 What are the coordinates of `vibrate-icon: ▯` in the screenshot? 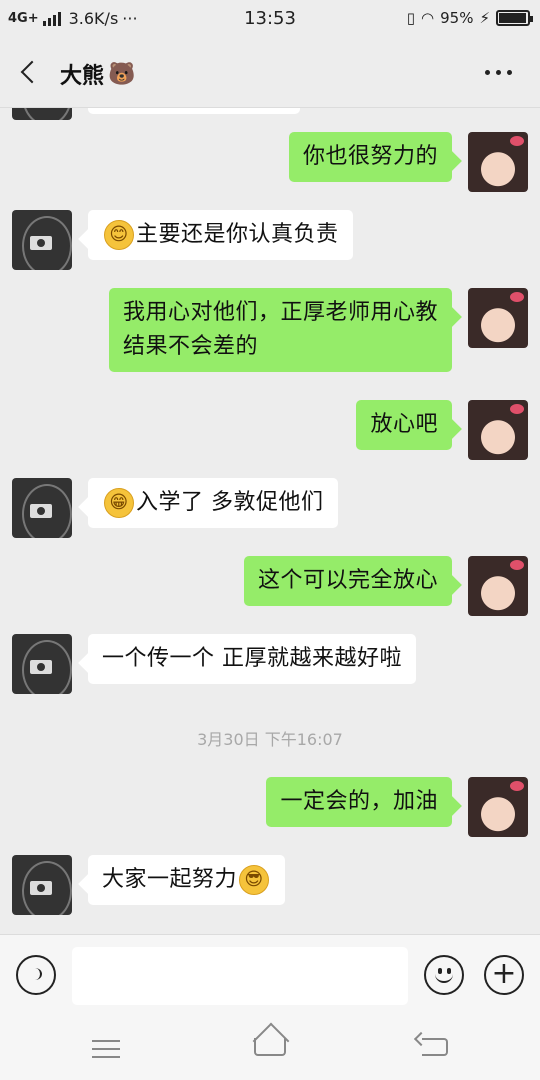 It's located at (411, 18).